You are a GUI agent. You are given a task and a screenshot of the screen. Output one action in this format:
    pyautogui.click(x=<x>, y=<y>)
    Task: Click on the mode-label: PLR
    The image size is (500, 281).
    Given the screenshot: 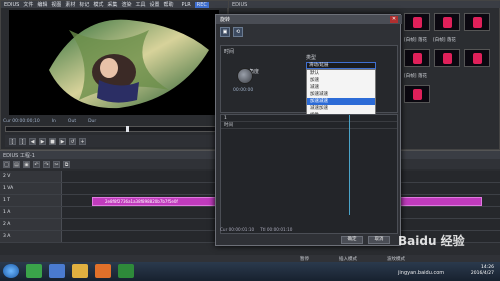 What is the action you would take?
    pyautogui.click(x=186, y=4)
    